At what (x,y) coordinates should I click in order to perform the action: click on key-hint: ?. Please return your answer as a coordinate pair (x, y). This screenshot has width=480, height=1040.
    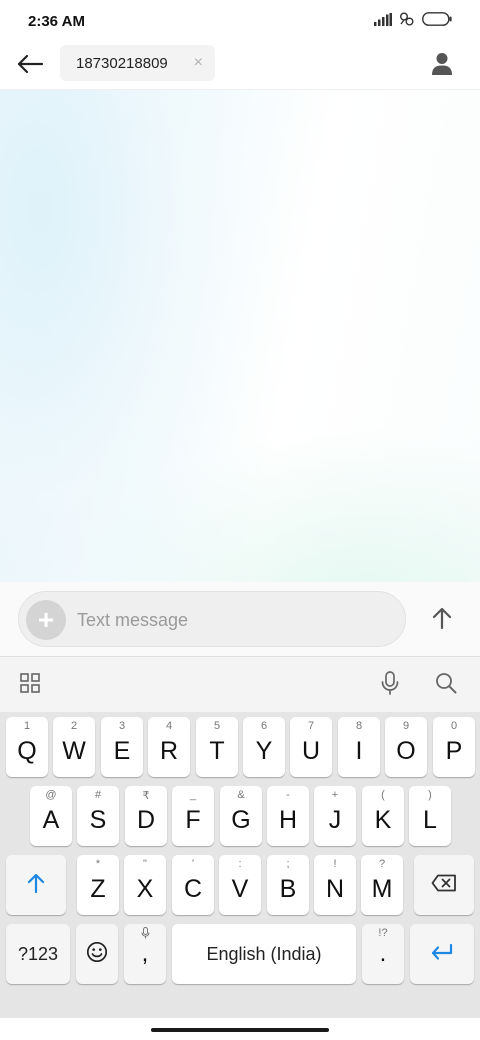
    Looking at the image, I should click on (382, 864).